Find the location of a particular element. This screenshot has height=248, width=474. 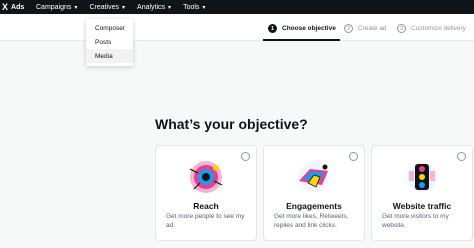

objective-description: Get more people to see my ad. is located at coordinates (205, 221).